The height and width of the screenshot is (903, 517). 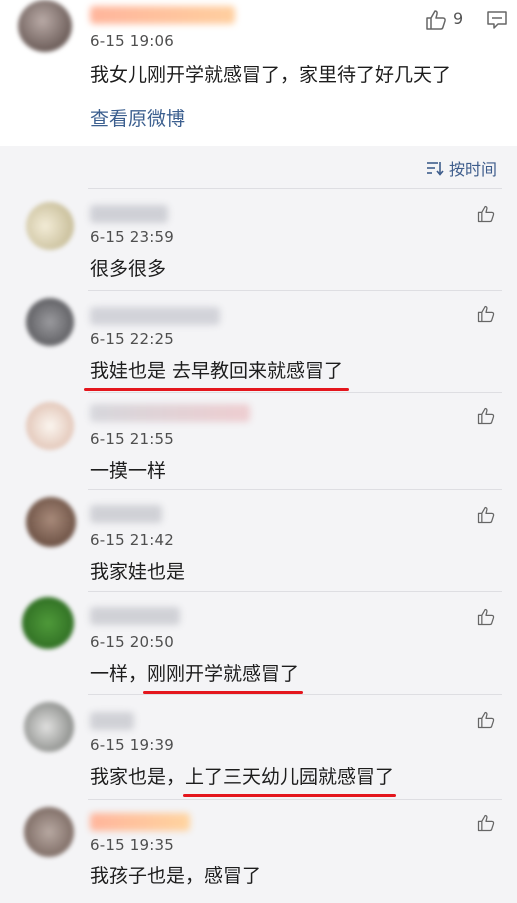 I want to click on comment-text: 一摸一样, so click(x=128, y=471).